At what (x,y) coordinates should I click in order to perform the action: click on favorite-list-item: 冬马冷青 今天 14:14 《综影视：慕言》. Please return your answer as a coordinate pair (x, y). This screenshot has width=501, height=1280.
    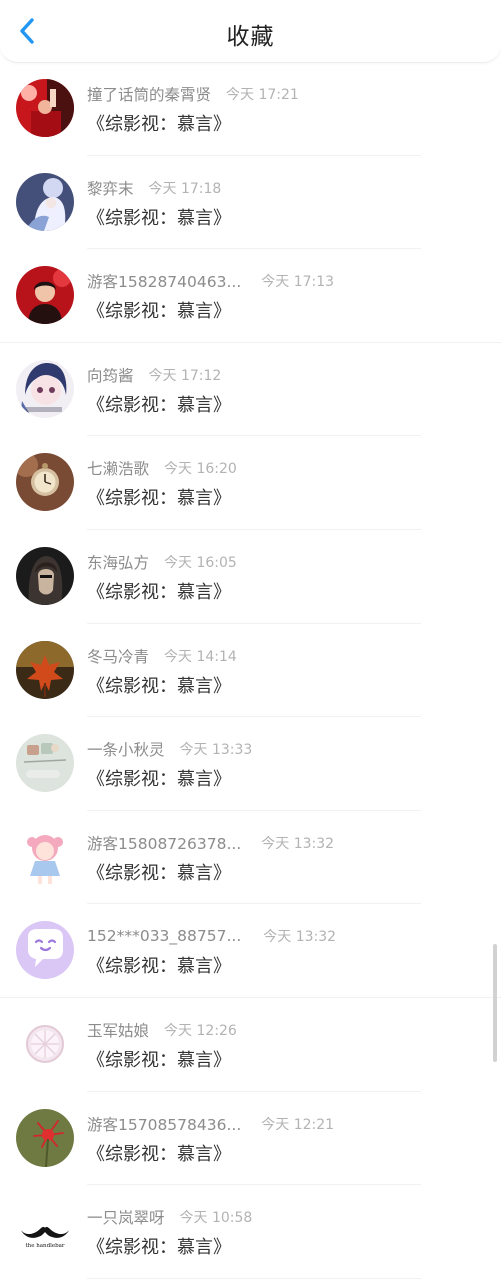
    Looking at the image, I should click on (250, 671).